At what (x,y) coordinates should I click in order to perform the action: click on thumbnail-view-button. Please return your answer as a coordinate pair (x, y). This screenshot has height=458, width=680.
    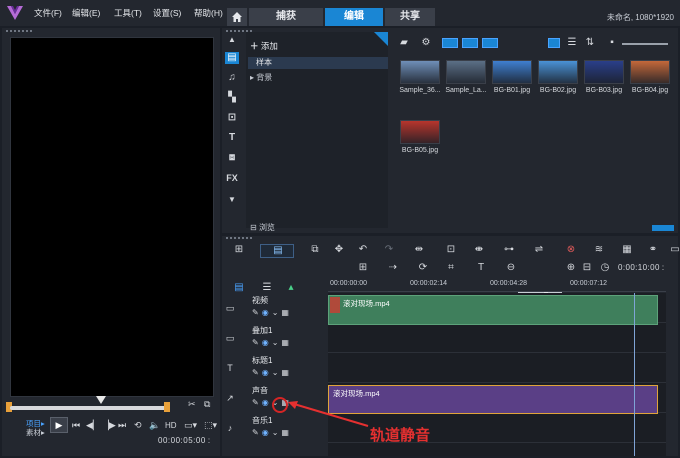
    Looking at the image, I should click on (554, 43).